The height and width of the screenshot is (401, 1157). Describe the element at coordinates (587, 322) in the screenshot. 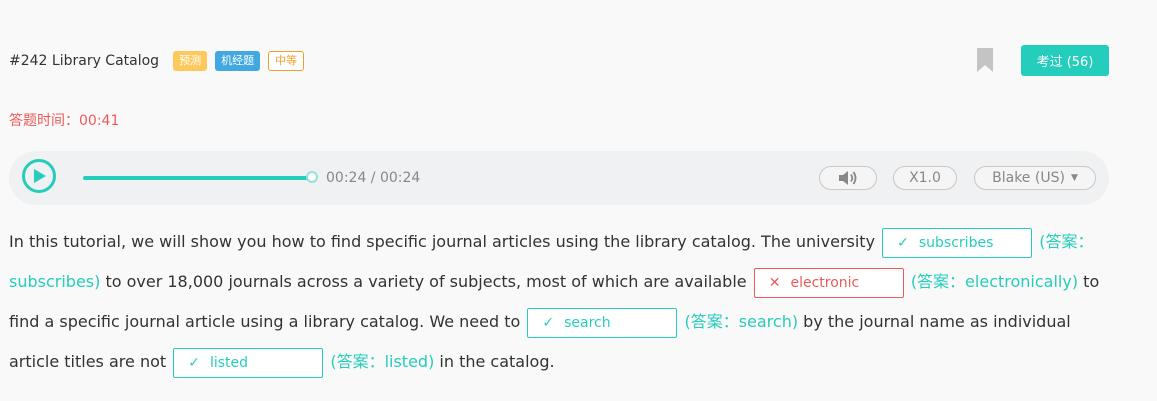

I see `blank-value: search` at that location.